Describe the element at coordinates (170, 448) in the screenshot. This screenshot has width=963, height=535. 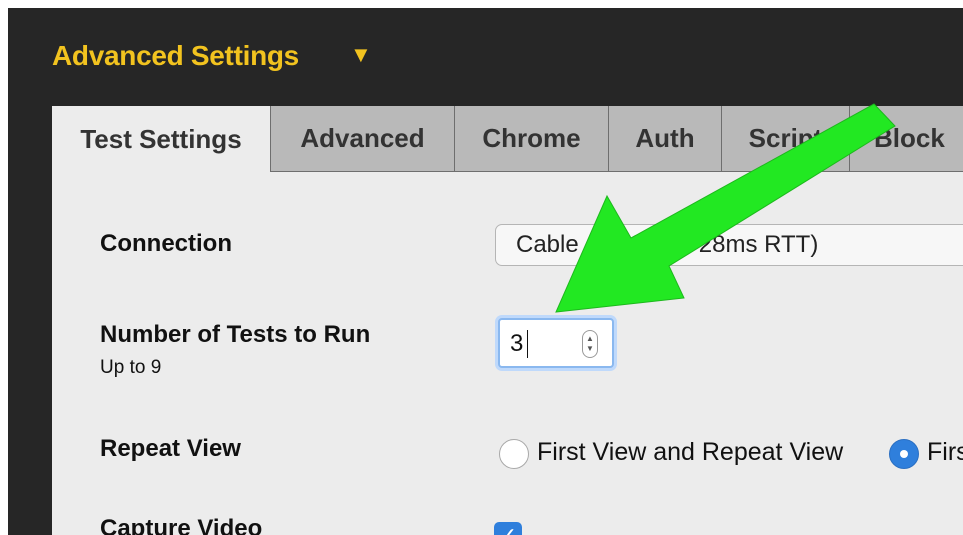
I see `repeat-view-label: Repeat View` at that location.